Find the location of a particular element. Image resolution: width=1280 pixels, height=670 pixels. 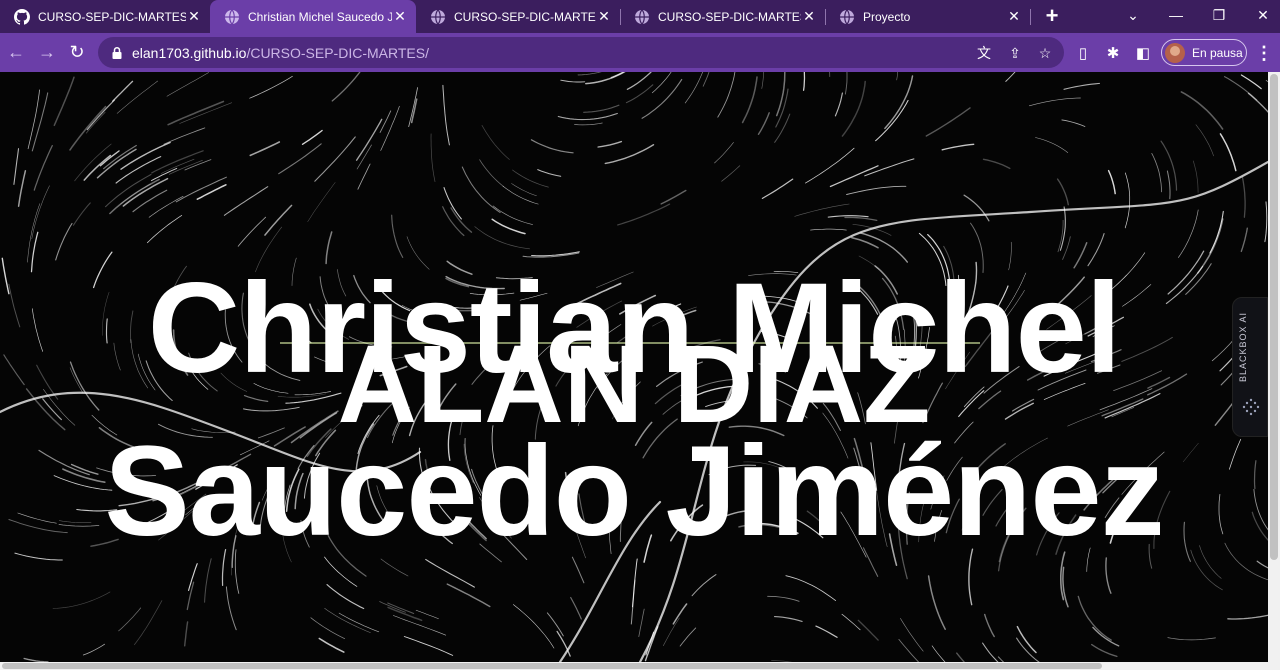

back-button: ← is located at coordinates (16, 52).